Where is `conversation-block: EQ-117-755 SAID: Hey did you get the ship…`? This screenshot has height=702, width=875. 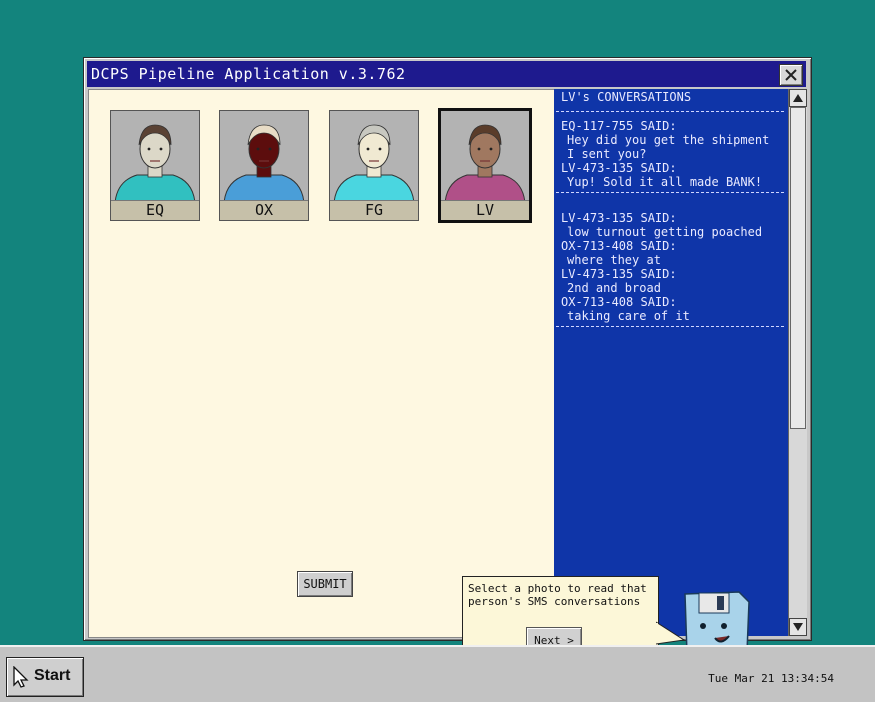 conversation-block: EQ-117-755 SAID: Hey did you get the ship… is located at coordinates (670, 152).